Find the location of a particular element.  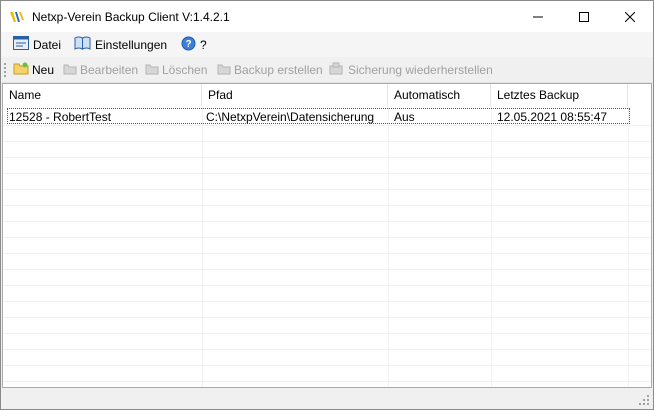

delete-button-label: Löschen is located at coordinates (185, 69).